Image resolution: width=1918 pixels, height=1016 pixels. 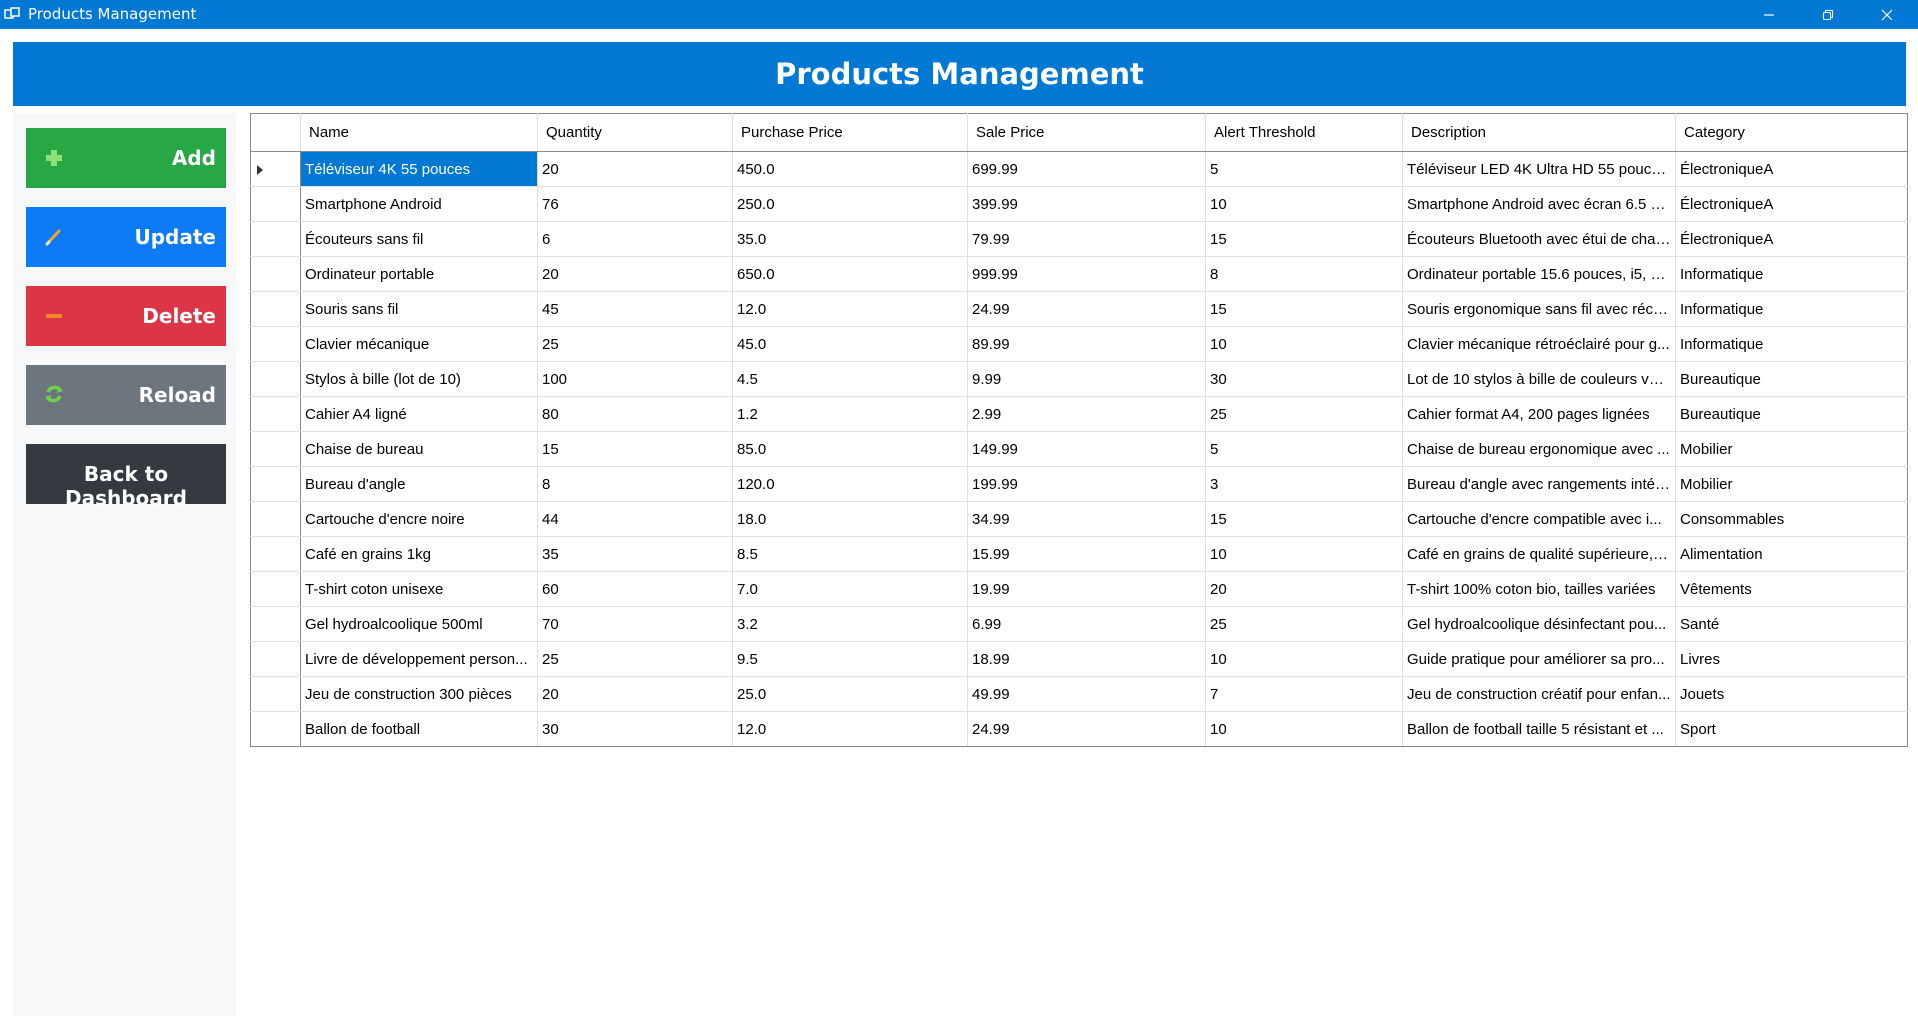 I want to click on cell-sale-price: 34.99, so click(x=1086, y=519).